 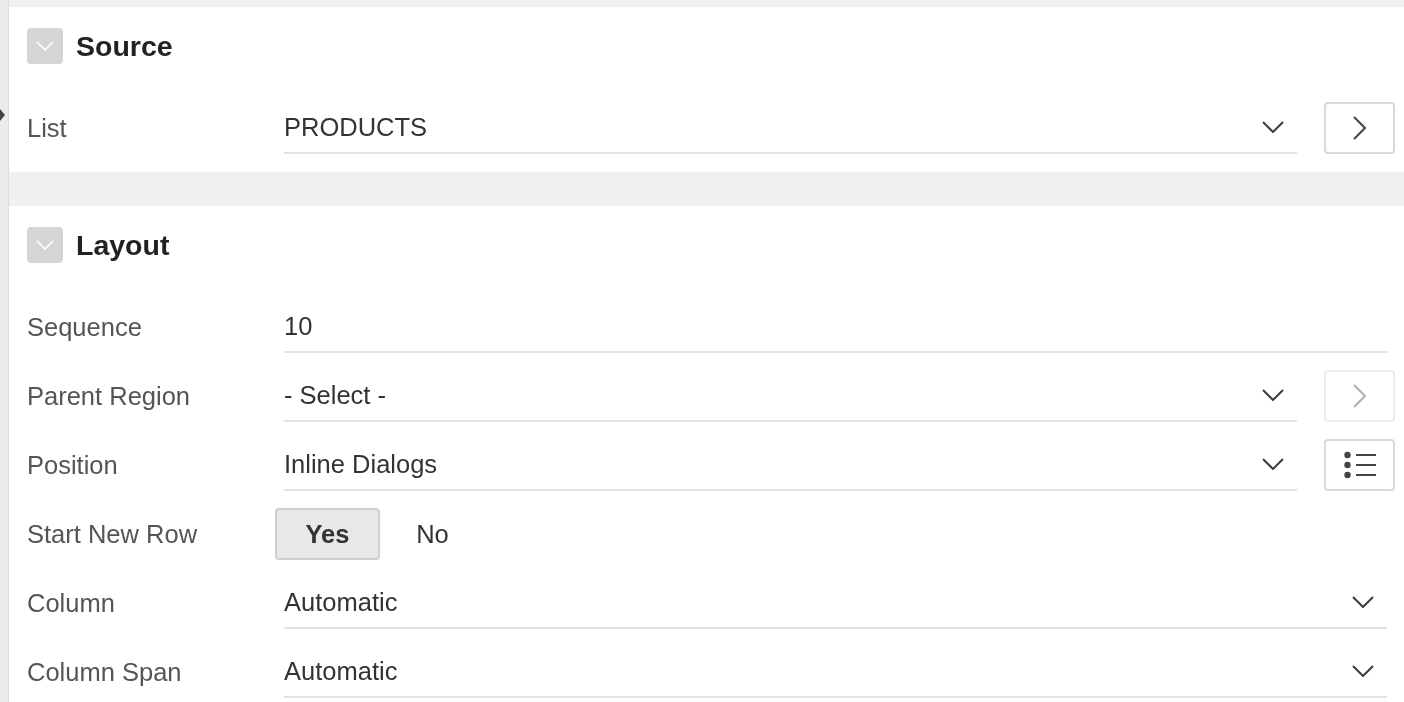 I want to click on navigate-button, so click(x=1359, y=128).